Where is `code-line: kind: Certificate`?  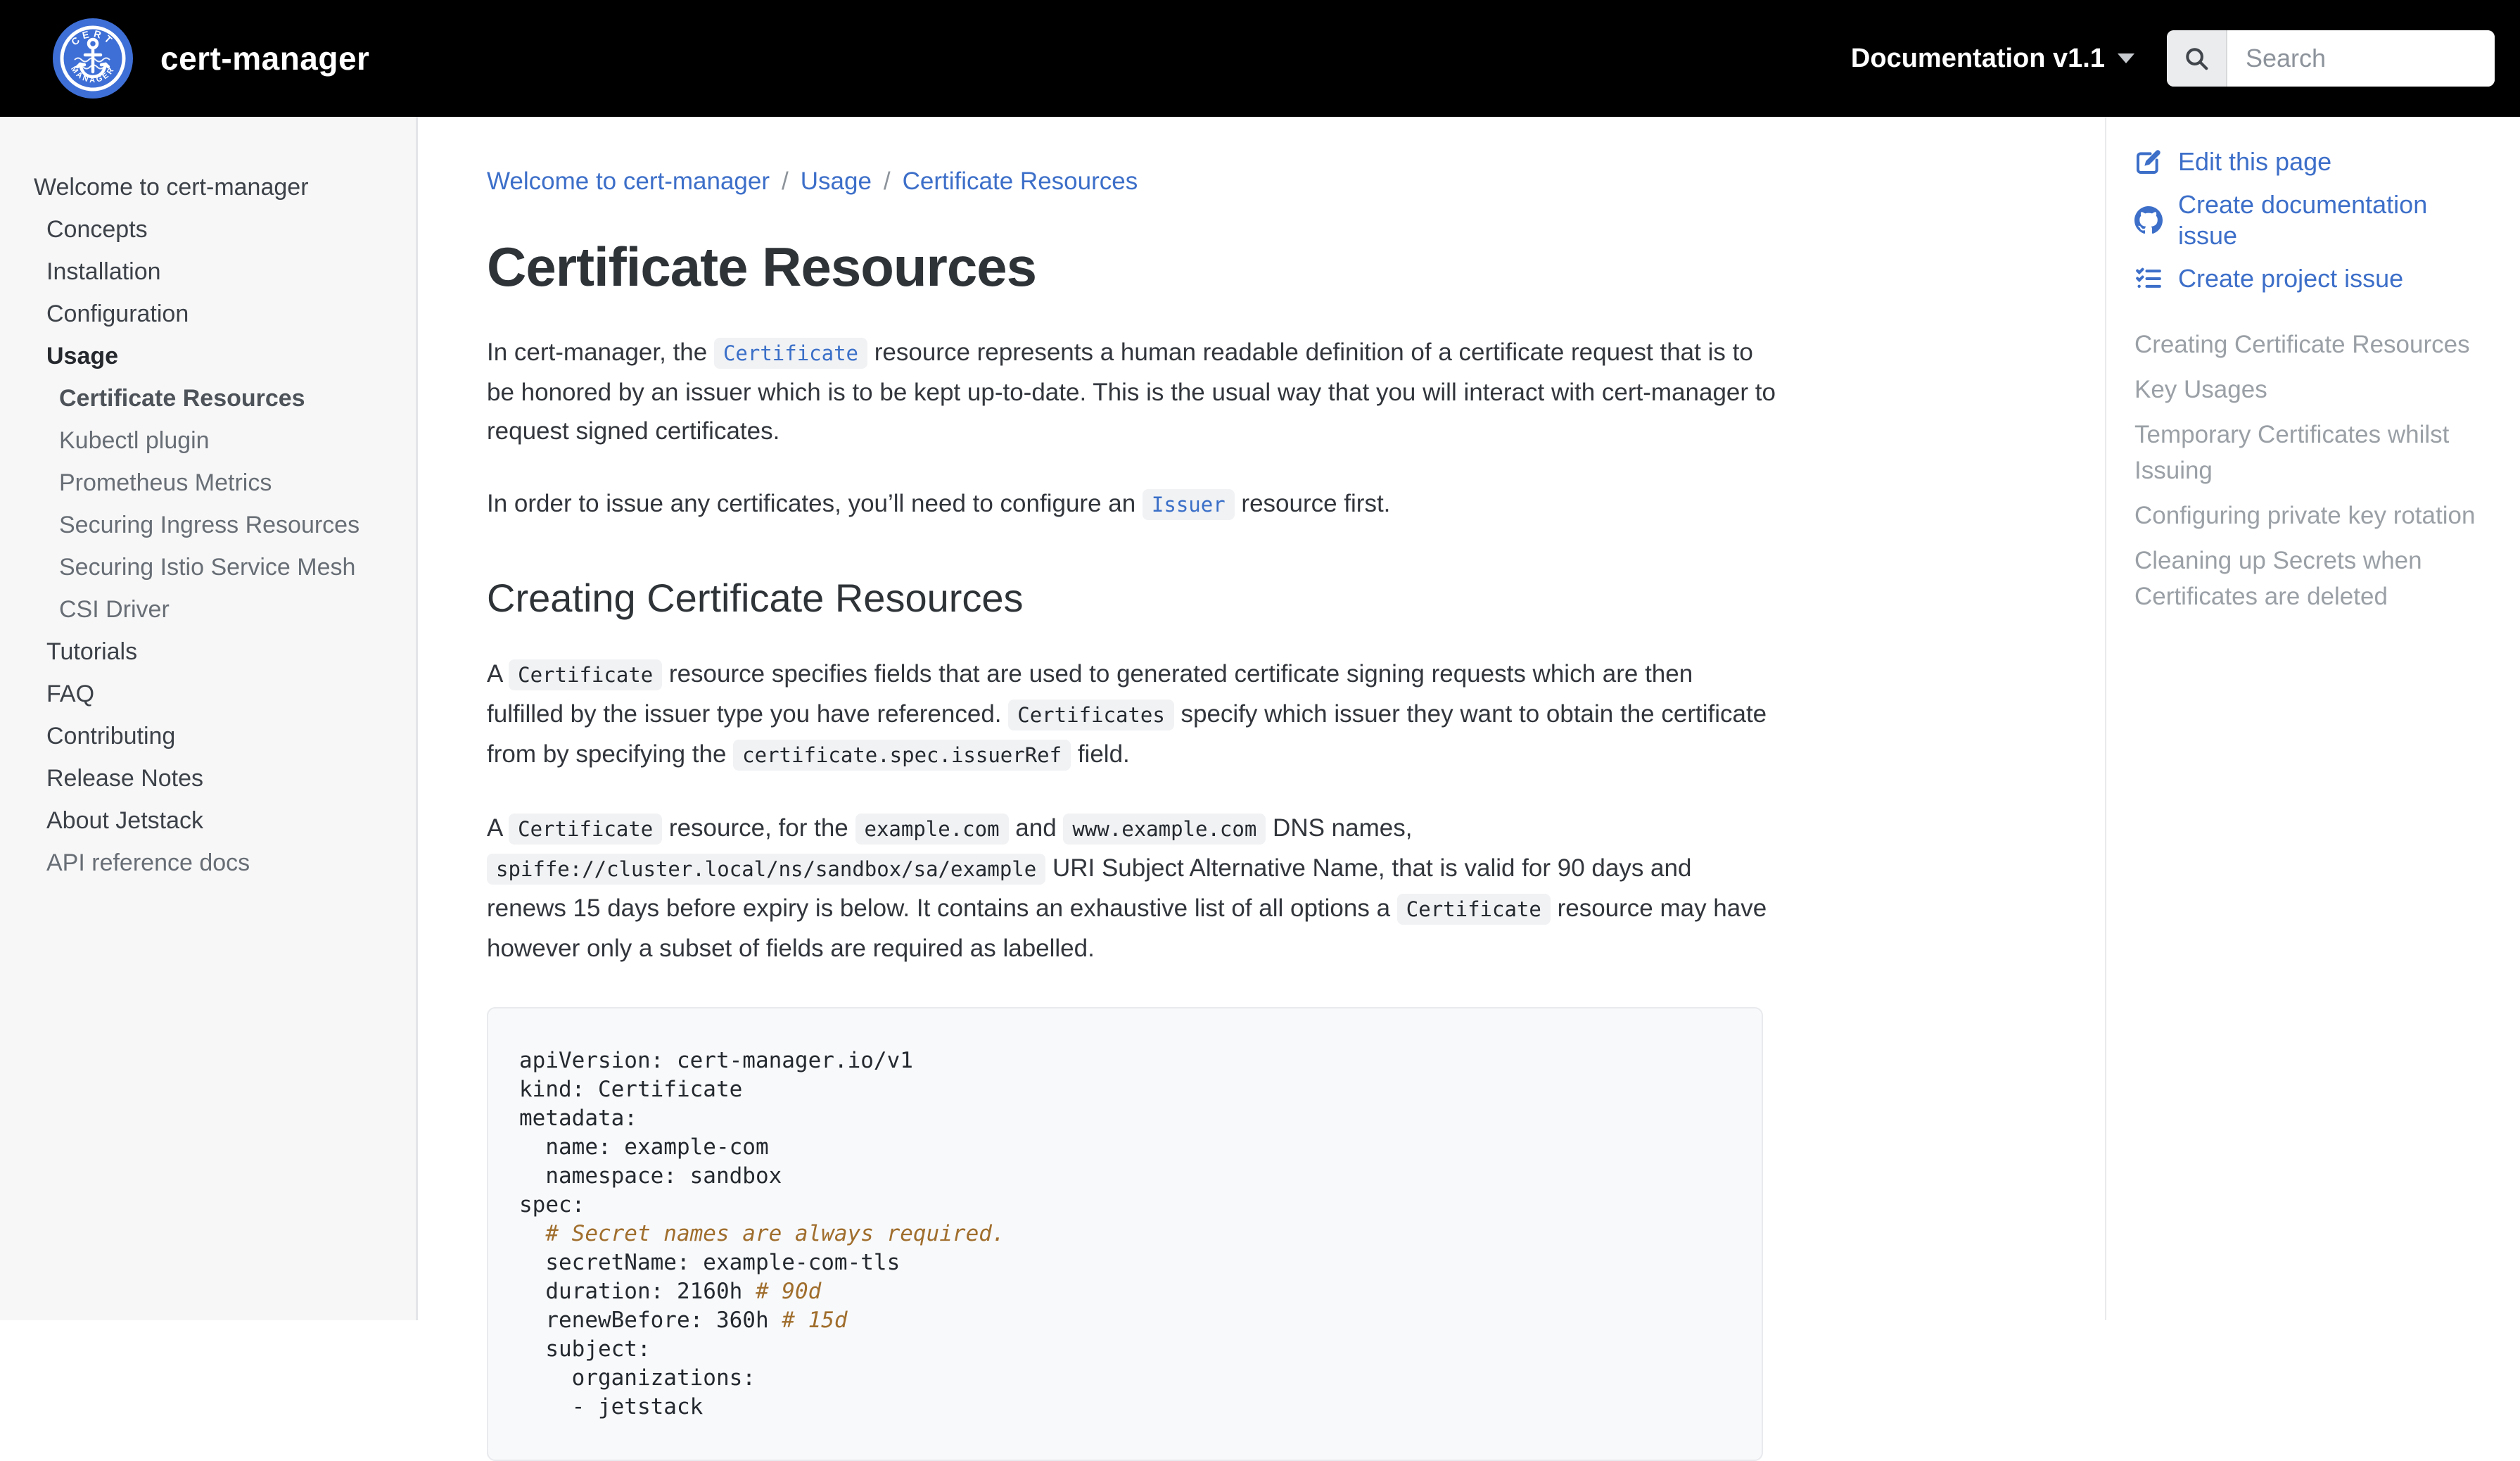
code-line: kind: Certificate is located at coordinates (631, 1089).